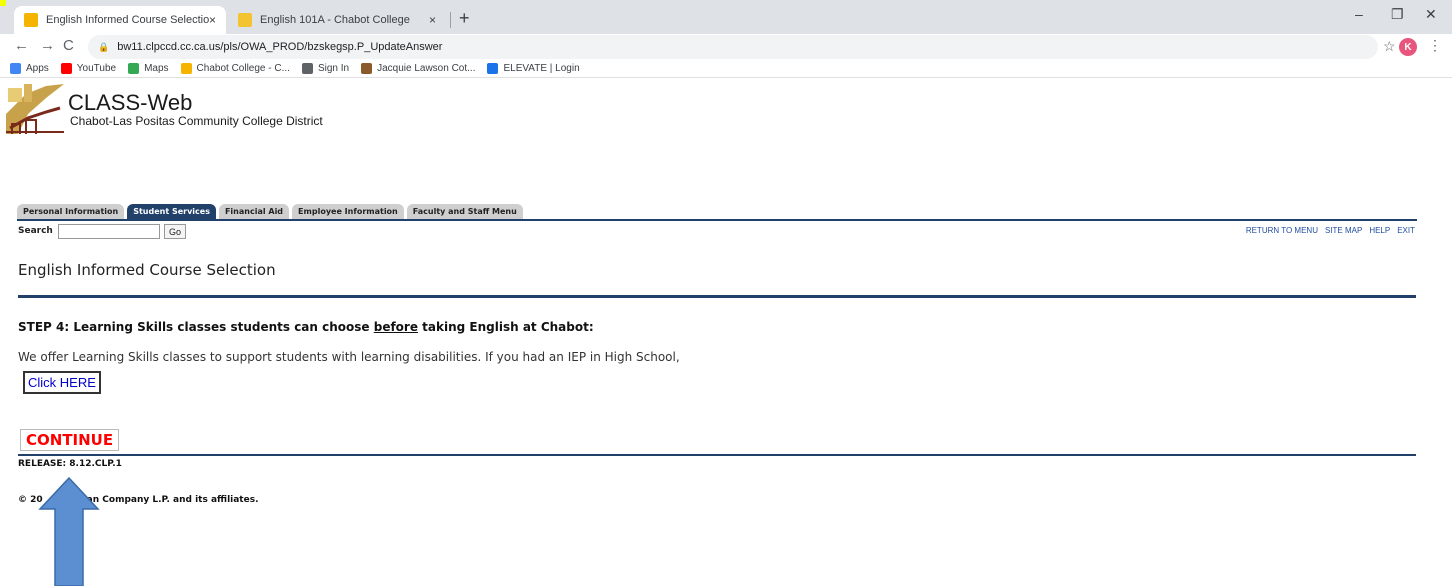 This screenshot has height=586, width=1452. Describe the element at coordinates (69, 531) in the screenshot. I see `up-arrow-icon` at that location.